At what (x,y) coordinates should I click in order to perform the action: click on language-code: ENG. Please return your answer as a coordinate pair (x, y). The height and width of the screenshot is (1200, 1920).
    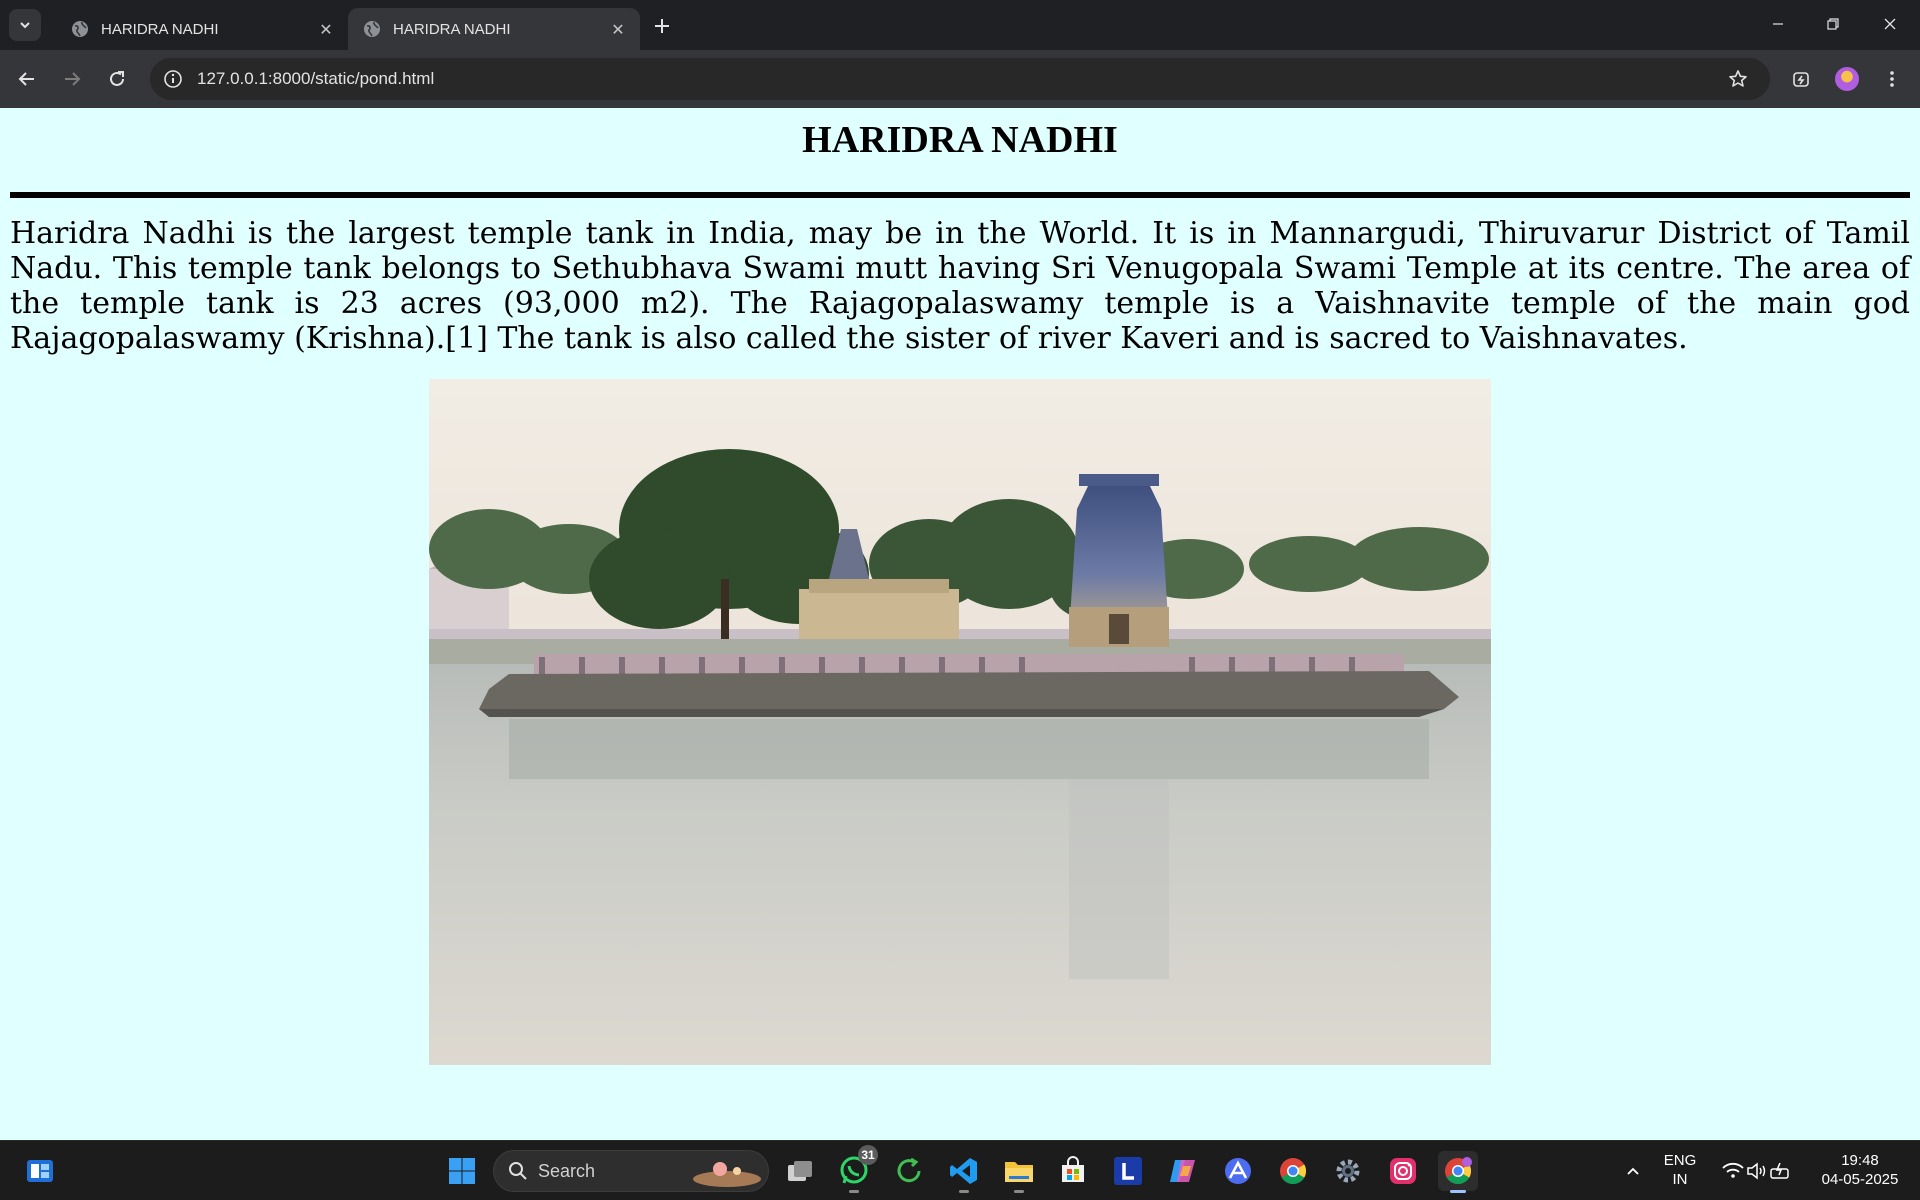
    Looking at the image, I should click on (1680, 1160).